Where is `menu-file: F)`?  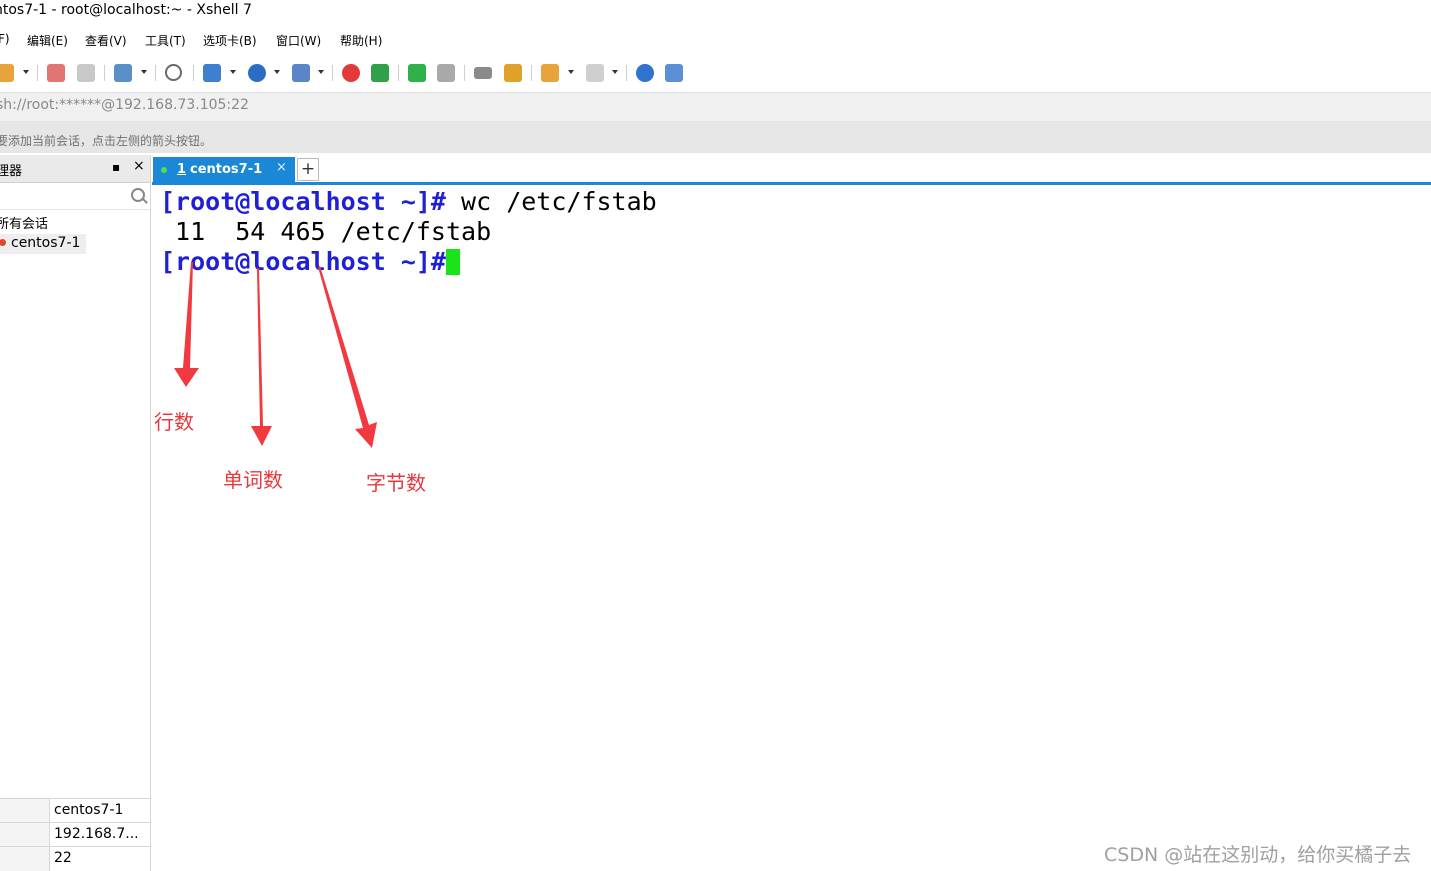 menu-file: F) is located at coordinates (5, 39).